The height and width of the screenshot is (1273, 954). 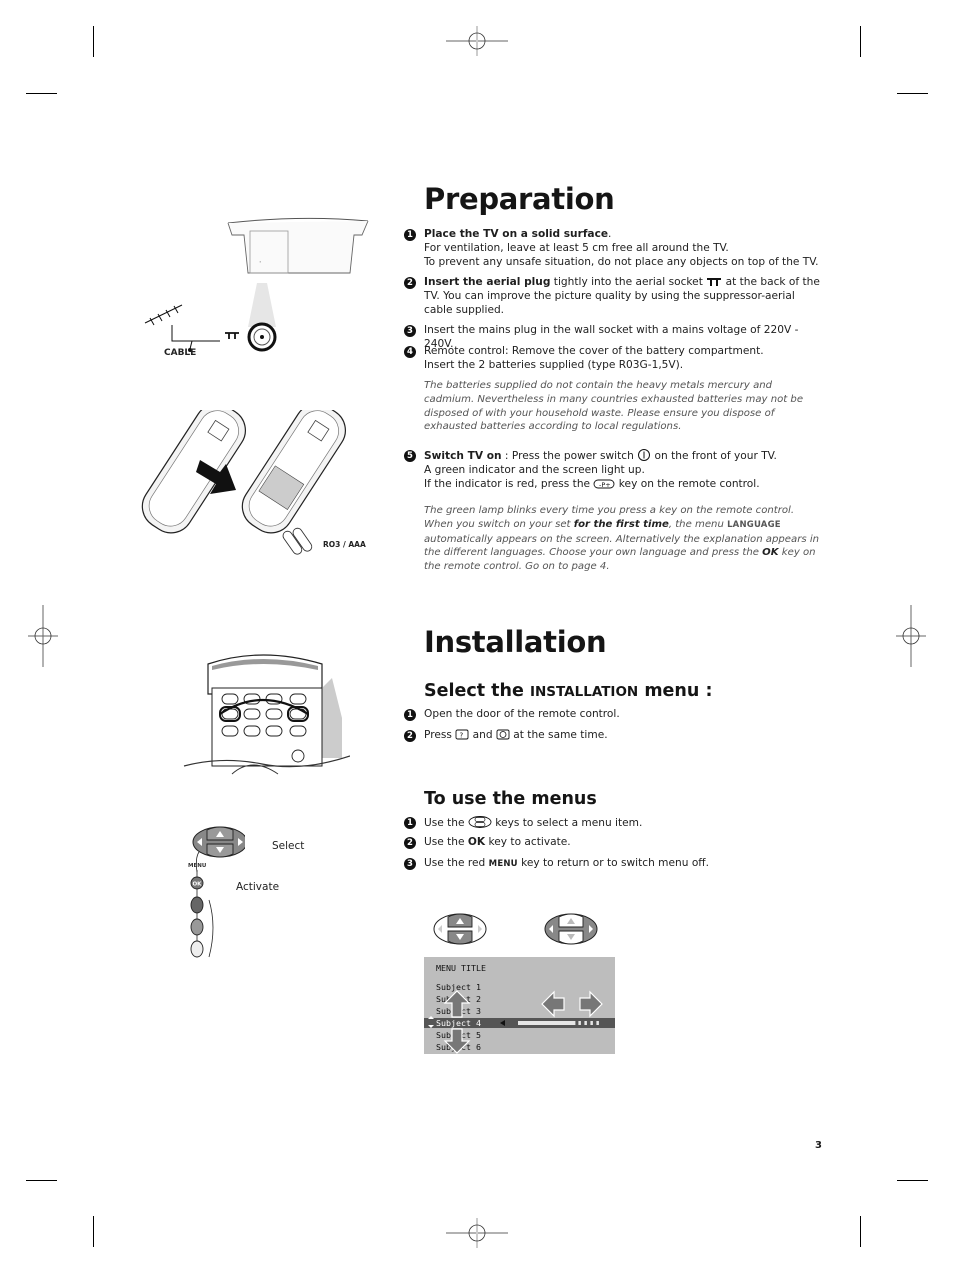 I want to click on heading-text: Select the, so click(x=477, y=691).